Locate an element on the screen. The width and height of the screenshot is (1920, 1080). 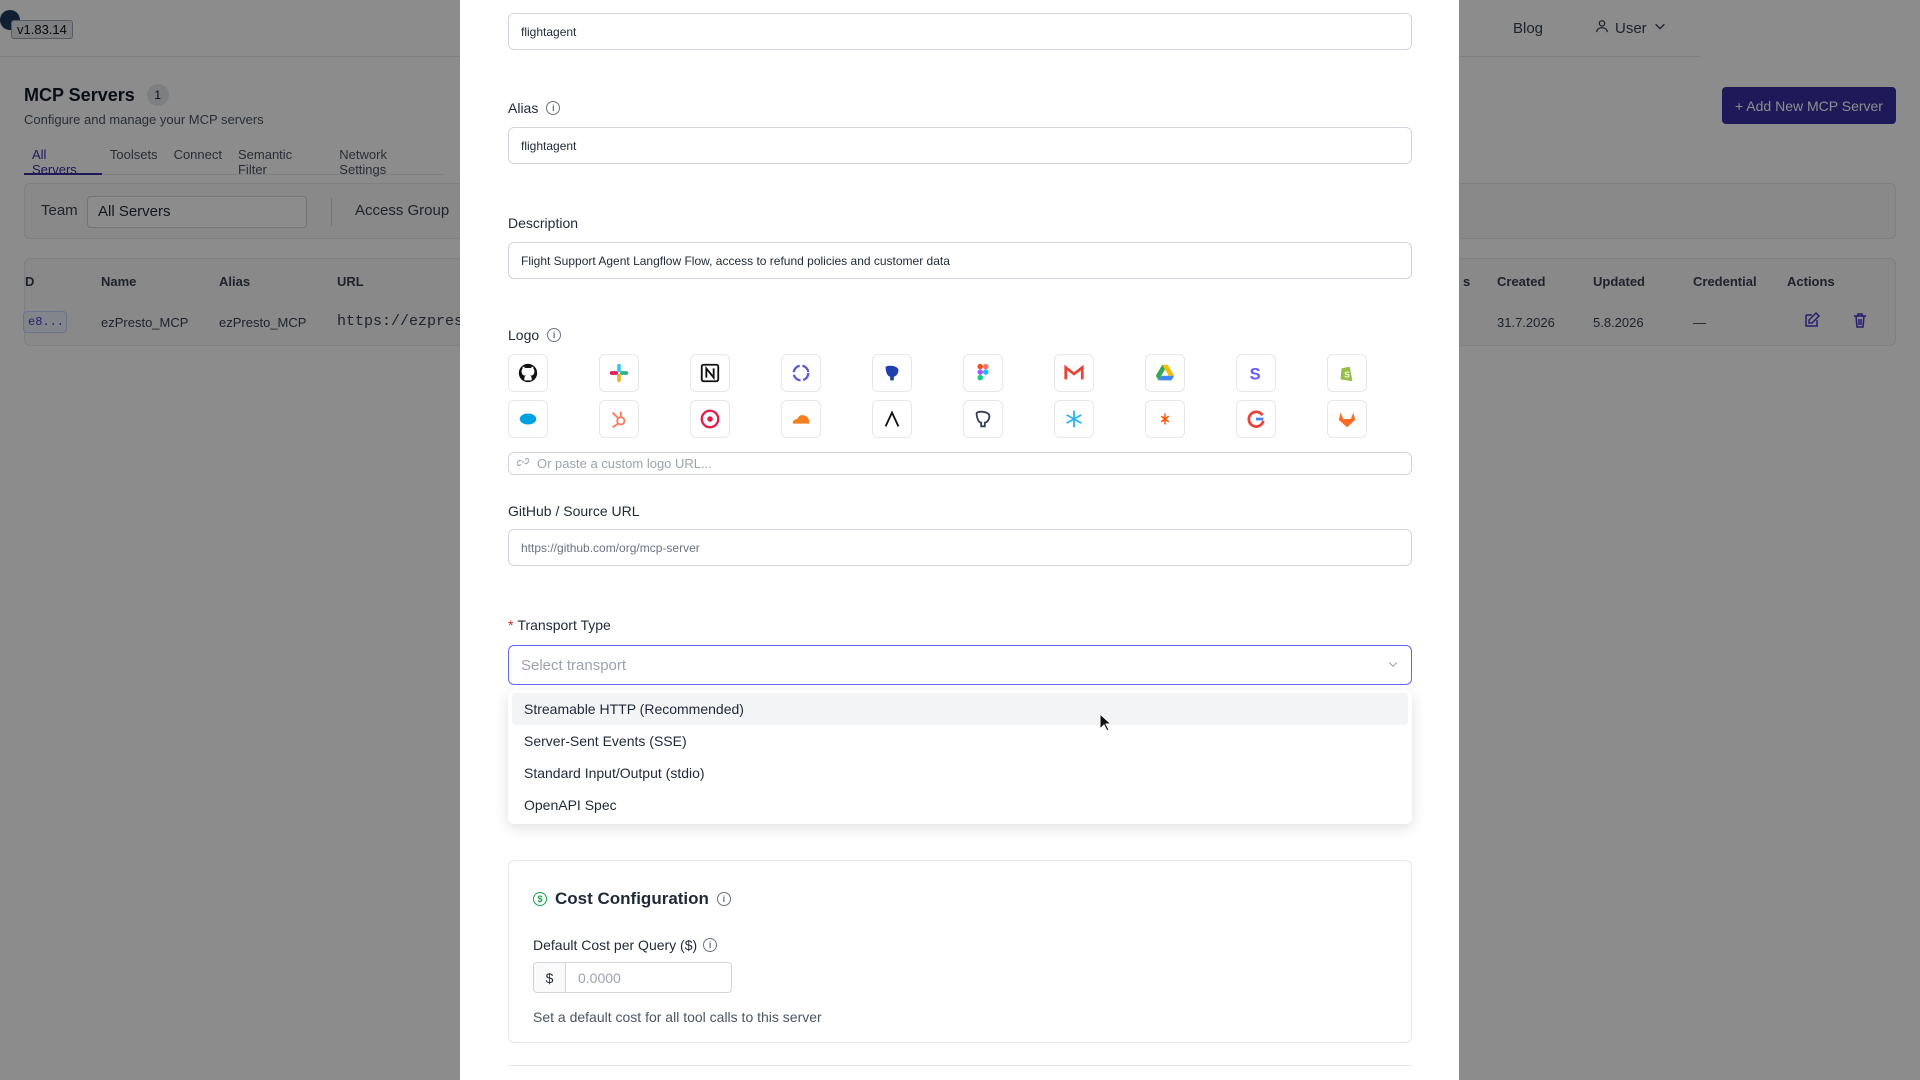
chevron-down-icon is located at coordinates (1393, 665).